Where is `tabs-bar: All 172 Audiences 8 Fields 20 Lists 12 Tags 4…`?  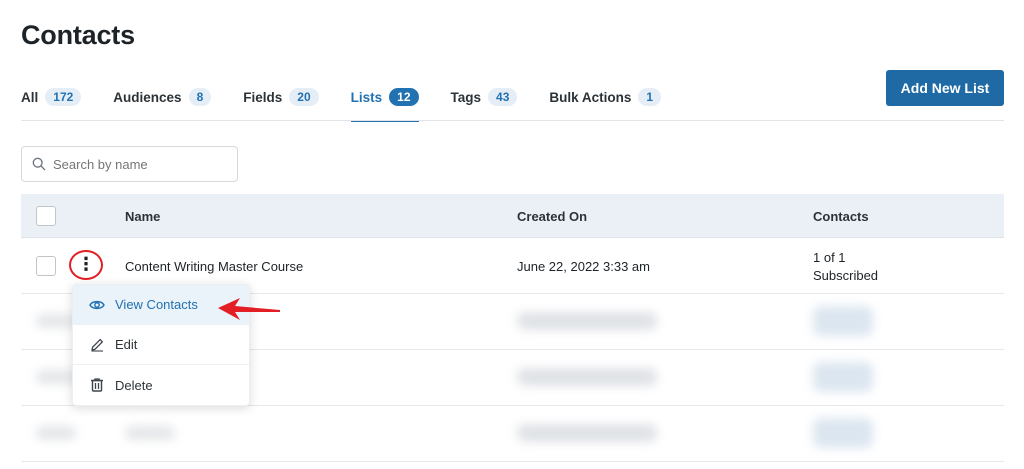 tabs-bar: All 172 Audiences 8 Fields 20 Lists 12 Tags 4… is located at coordinates (357, 103).